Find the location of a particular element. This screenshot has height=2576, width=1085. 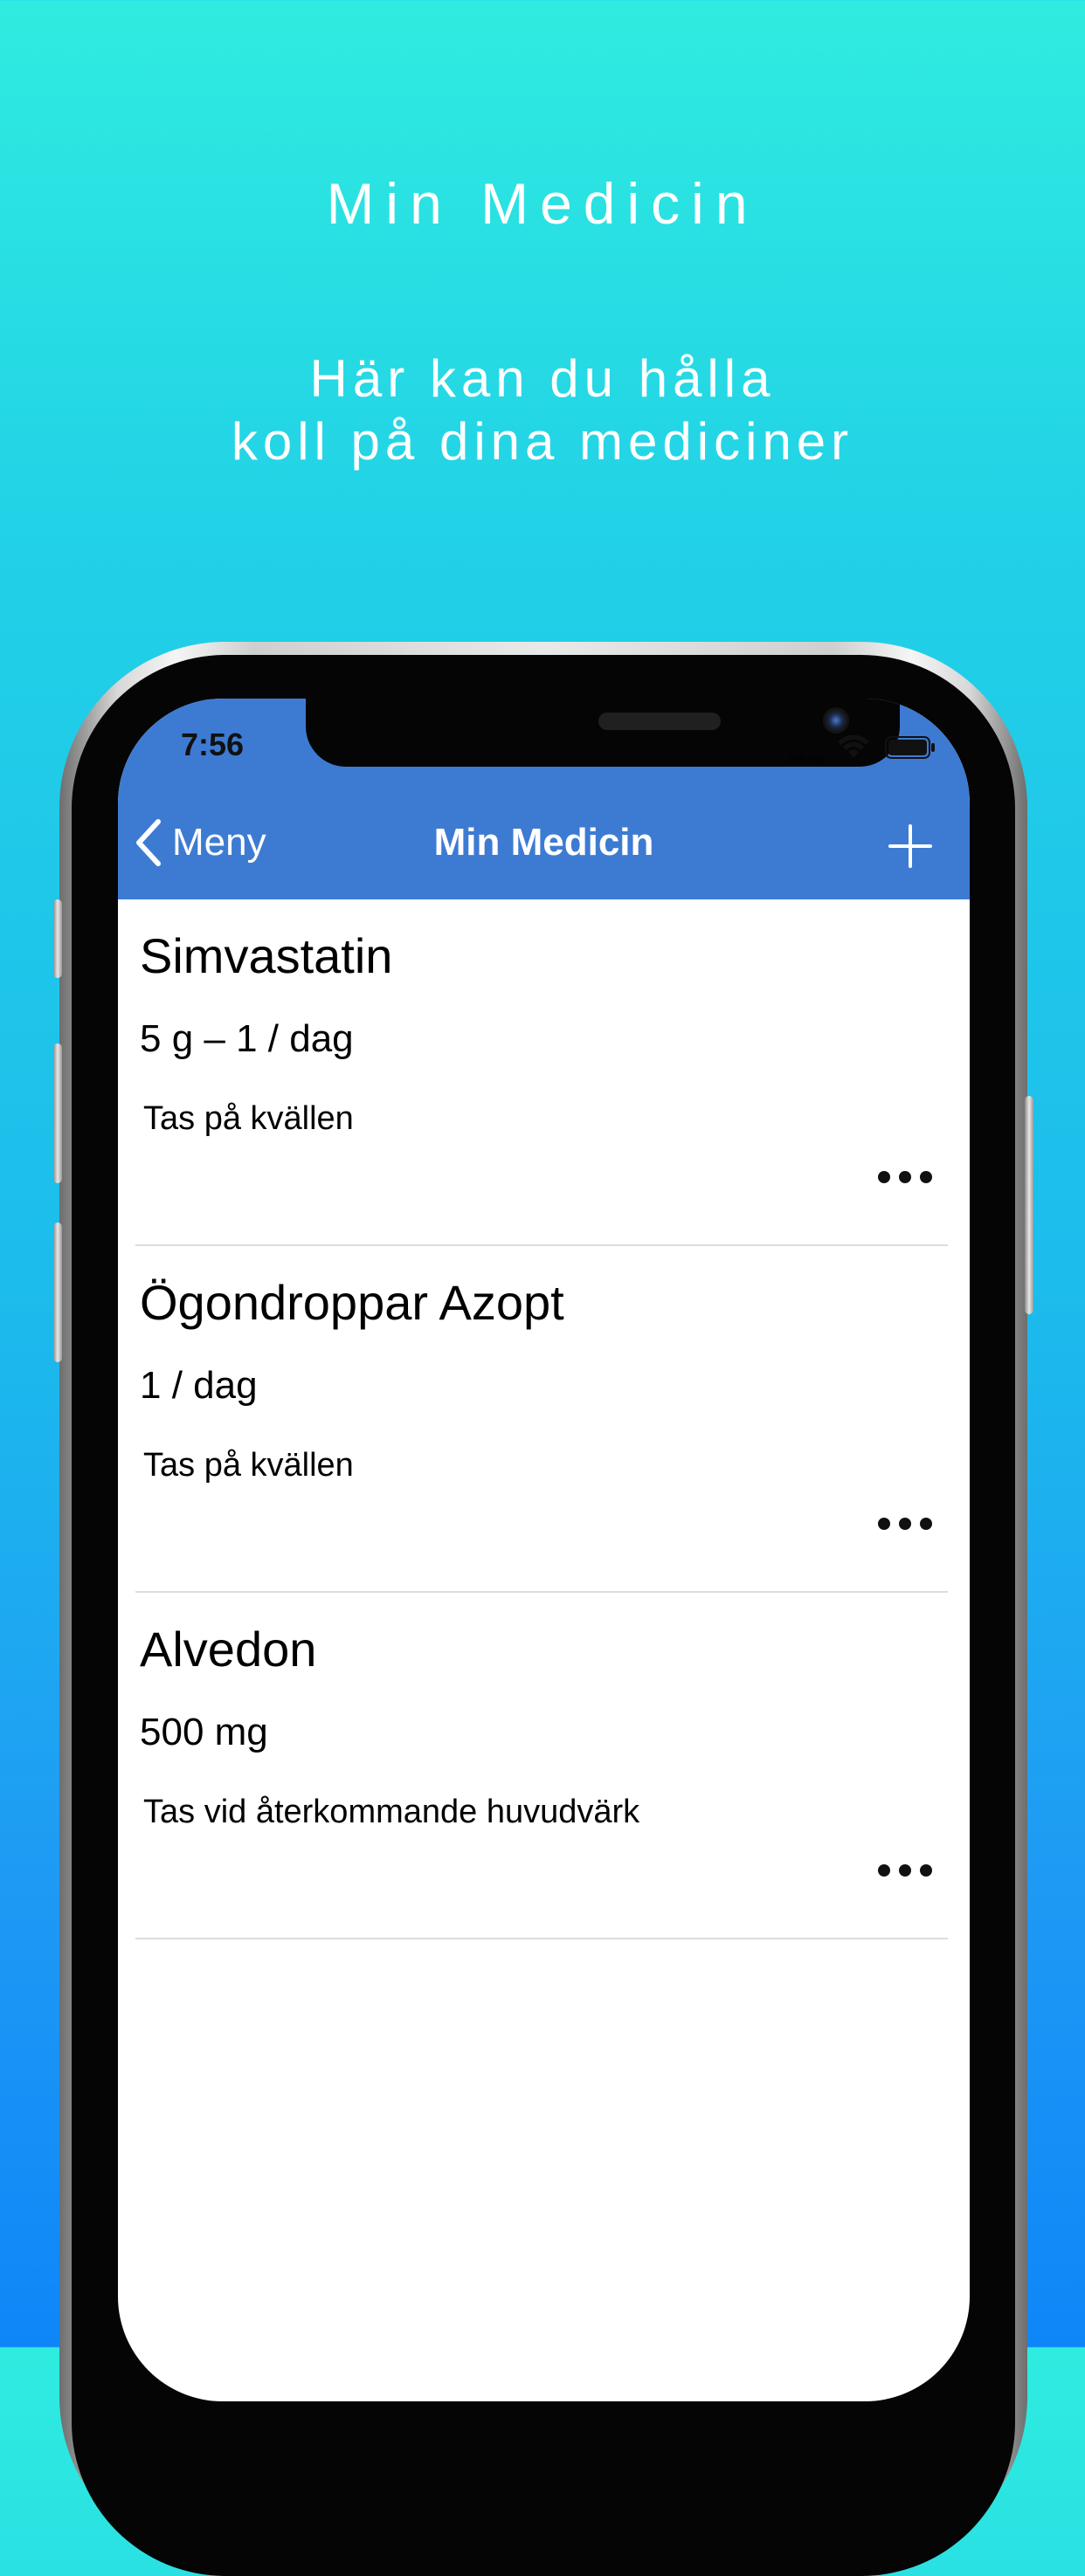

notch-speaker is located at coordinates (659, 721).